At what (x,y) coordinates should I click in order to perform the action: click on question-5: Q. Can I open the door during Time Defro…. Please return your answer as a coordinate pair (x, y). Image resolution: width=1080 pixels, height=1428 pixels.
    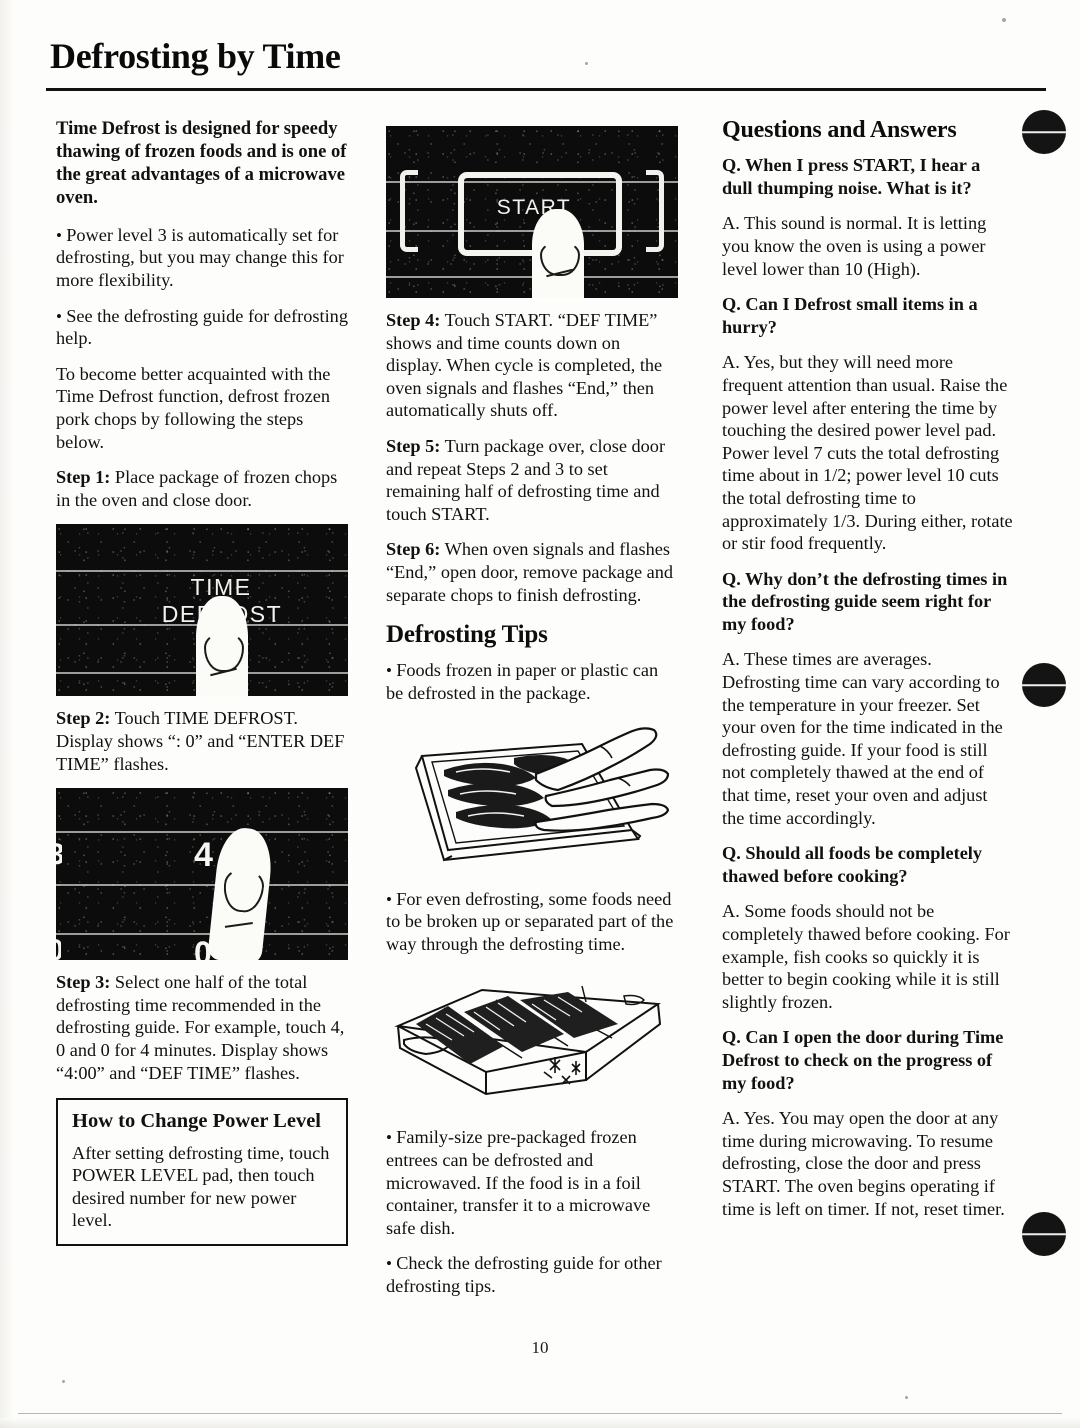
    Looking at the image, I should click on (863, 1060).